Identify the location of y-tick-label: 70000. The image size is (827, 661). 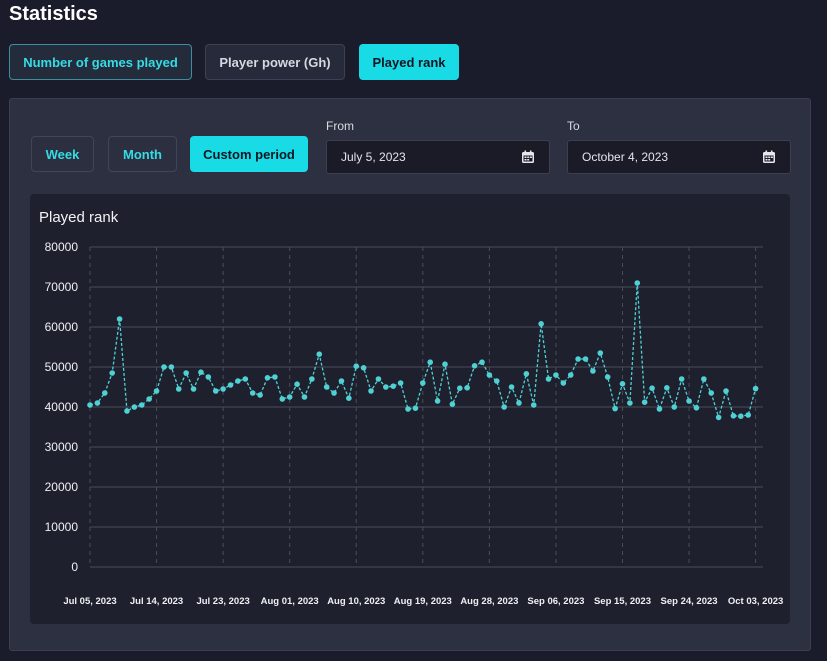
(62, 287).